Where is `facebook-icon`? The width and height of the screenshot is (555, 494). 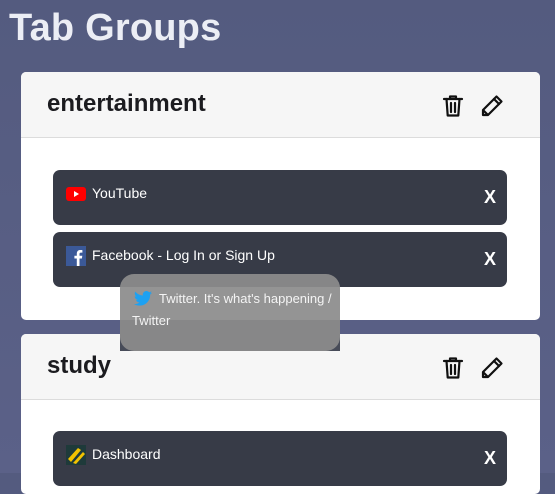
facebook-icon is located at coordinates (76, 256).